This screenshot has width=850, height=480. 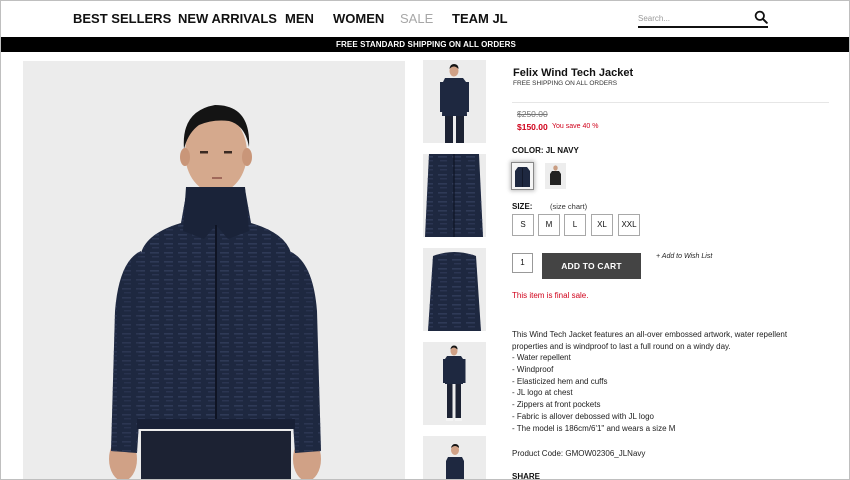 What do you see at coordinates (693, 18) in the screenshot?
I see `search-input` at bounding box center [693, 18].